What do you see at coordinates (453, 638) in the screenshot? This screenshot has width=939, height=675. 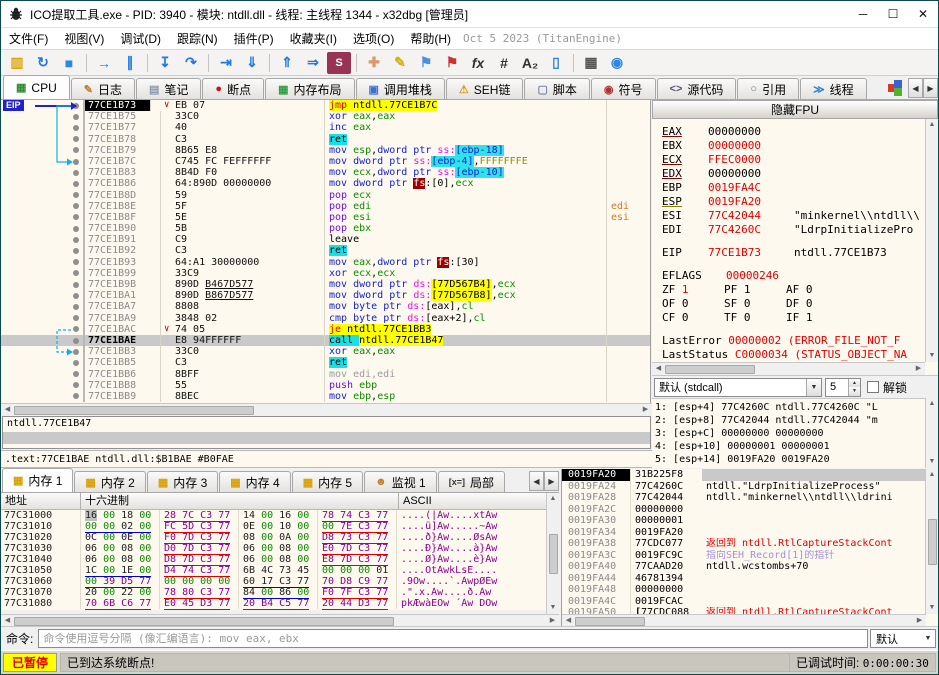 I see `command-input` at bounding box center [453, 638].